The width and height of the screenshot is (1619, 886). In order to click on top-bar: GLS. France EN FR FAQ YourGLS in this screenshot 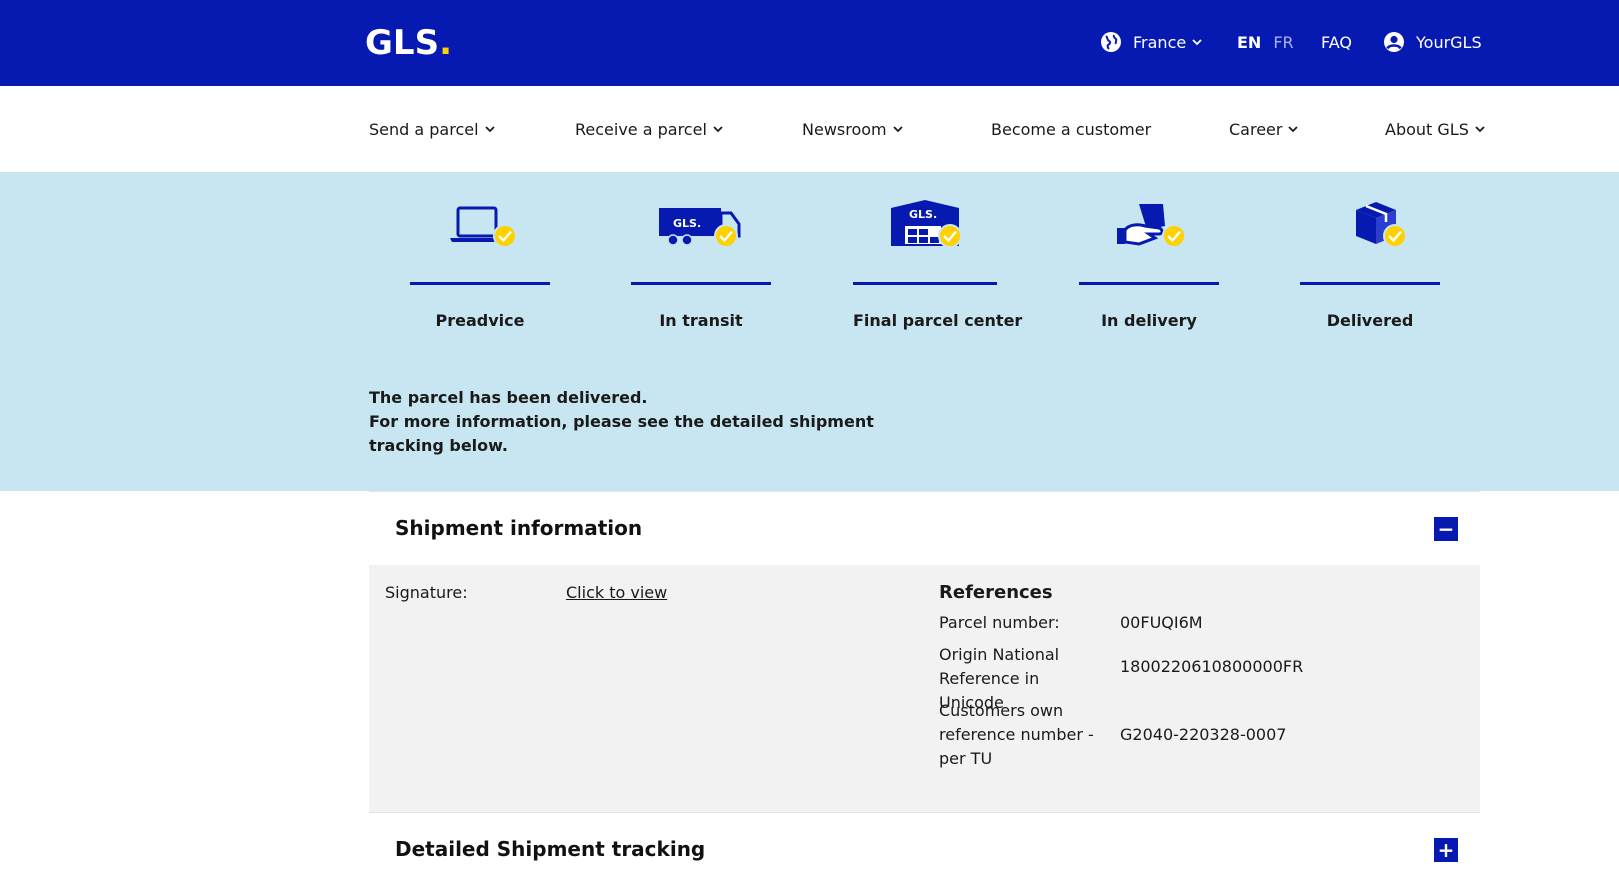, I will do `click(809, 43)`.